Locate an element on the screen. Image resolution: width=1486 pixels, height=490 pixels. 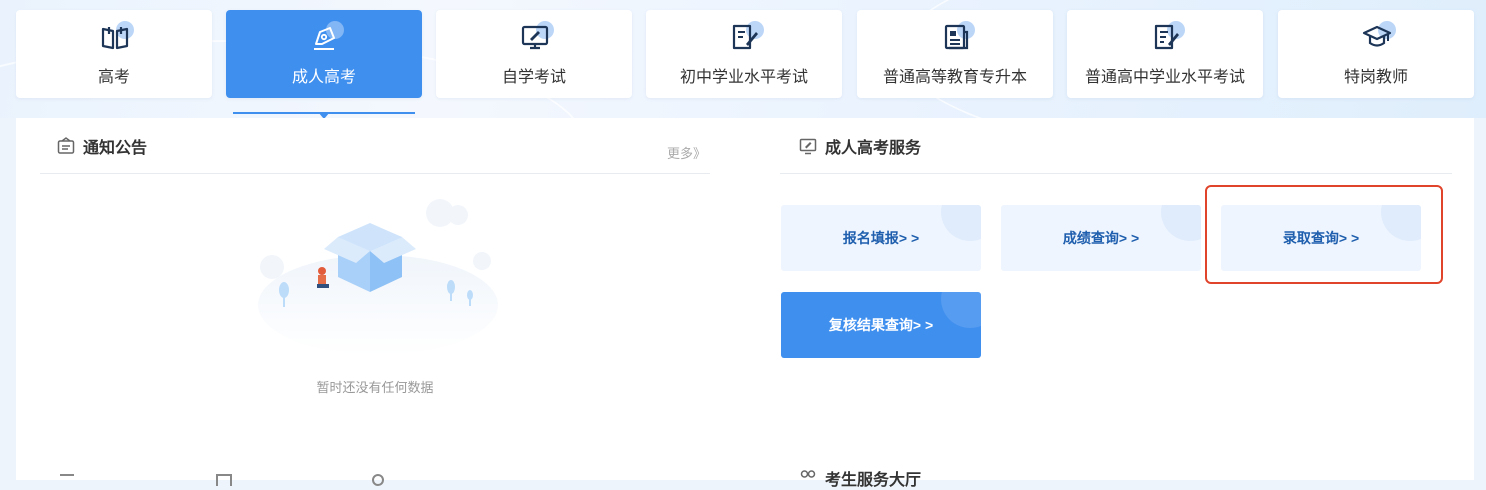
tab-self-study-exam: 自学考试 is located at coordinates (534, 54).